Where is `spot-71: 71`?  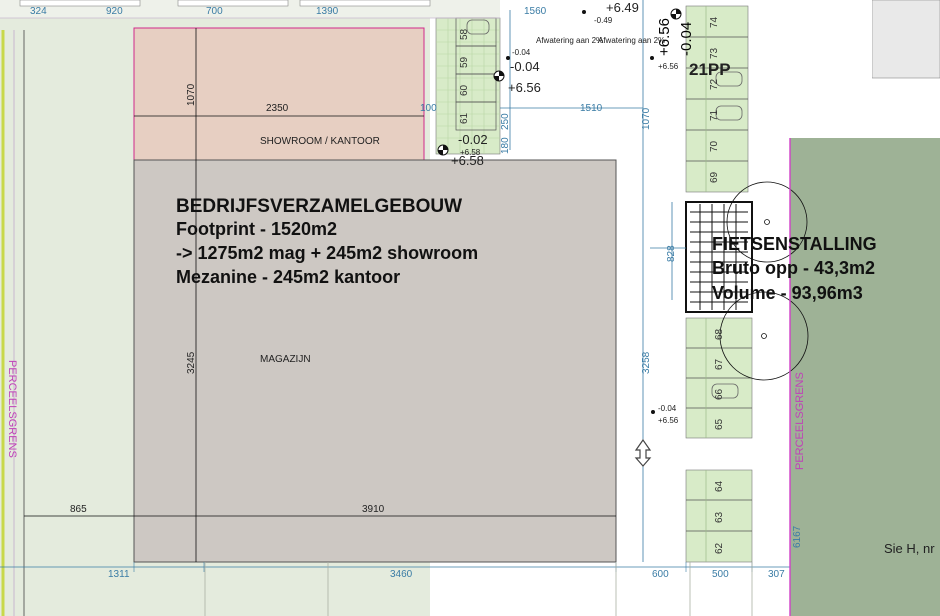
spot-71: 71 is located at coordinates (714, 115).